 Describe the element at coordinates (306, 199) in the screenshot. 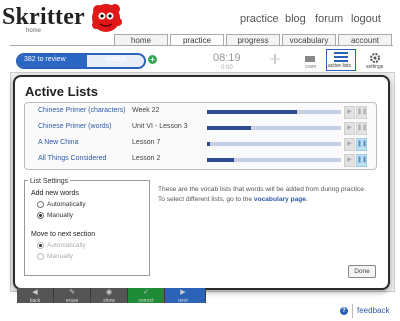

I see `info-end: .` at that location.